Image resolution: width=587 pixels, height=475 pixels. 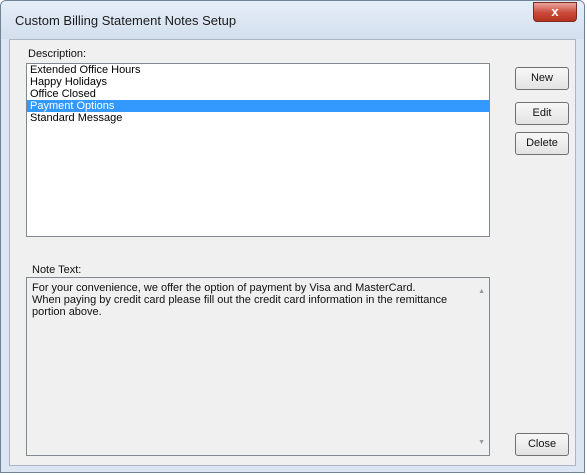 What do you see at coordinates (542, 143) in the screenshot?
I see `delete-button: Delete` at bounding box center [542, 143].